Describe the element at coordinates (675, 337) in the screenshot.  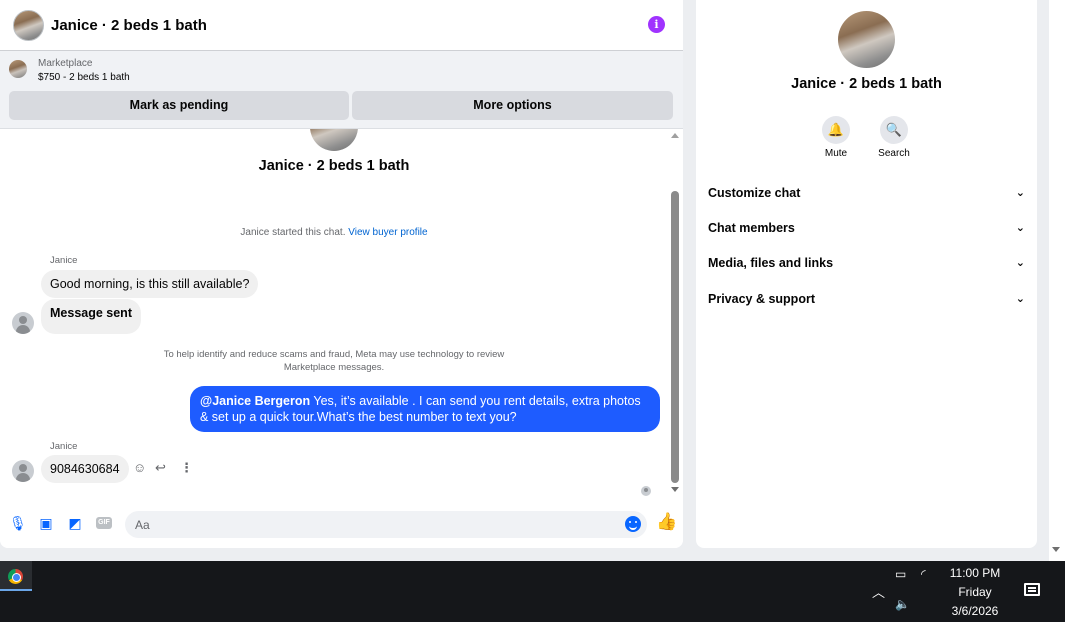
I see `scroll-thumb` at that location.